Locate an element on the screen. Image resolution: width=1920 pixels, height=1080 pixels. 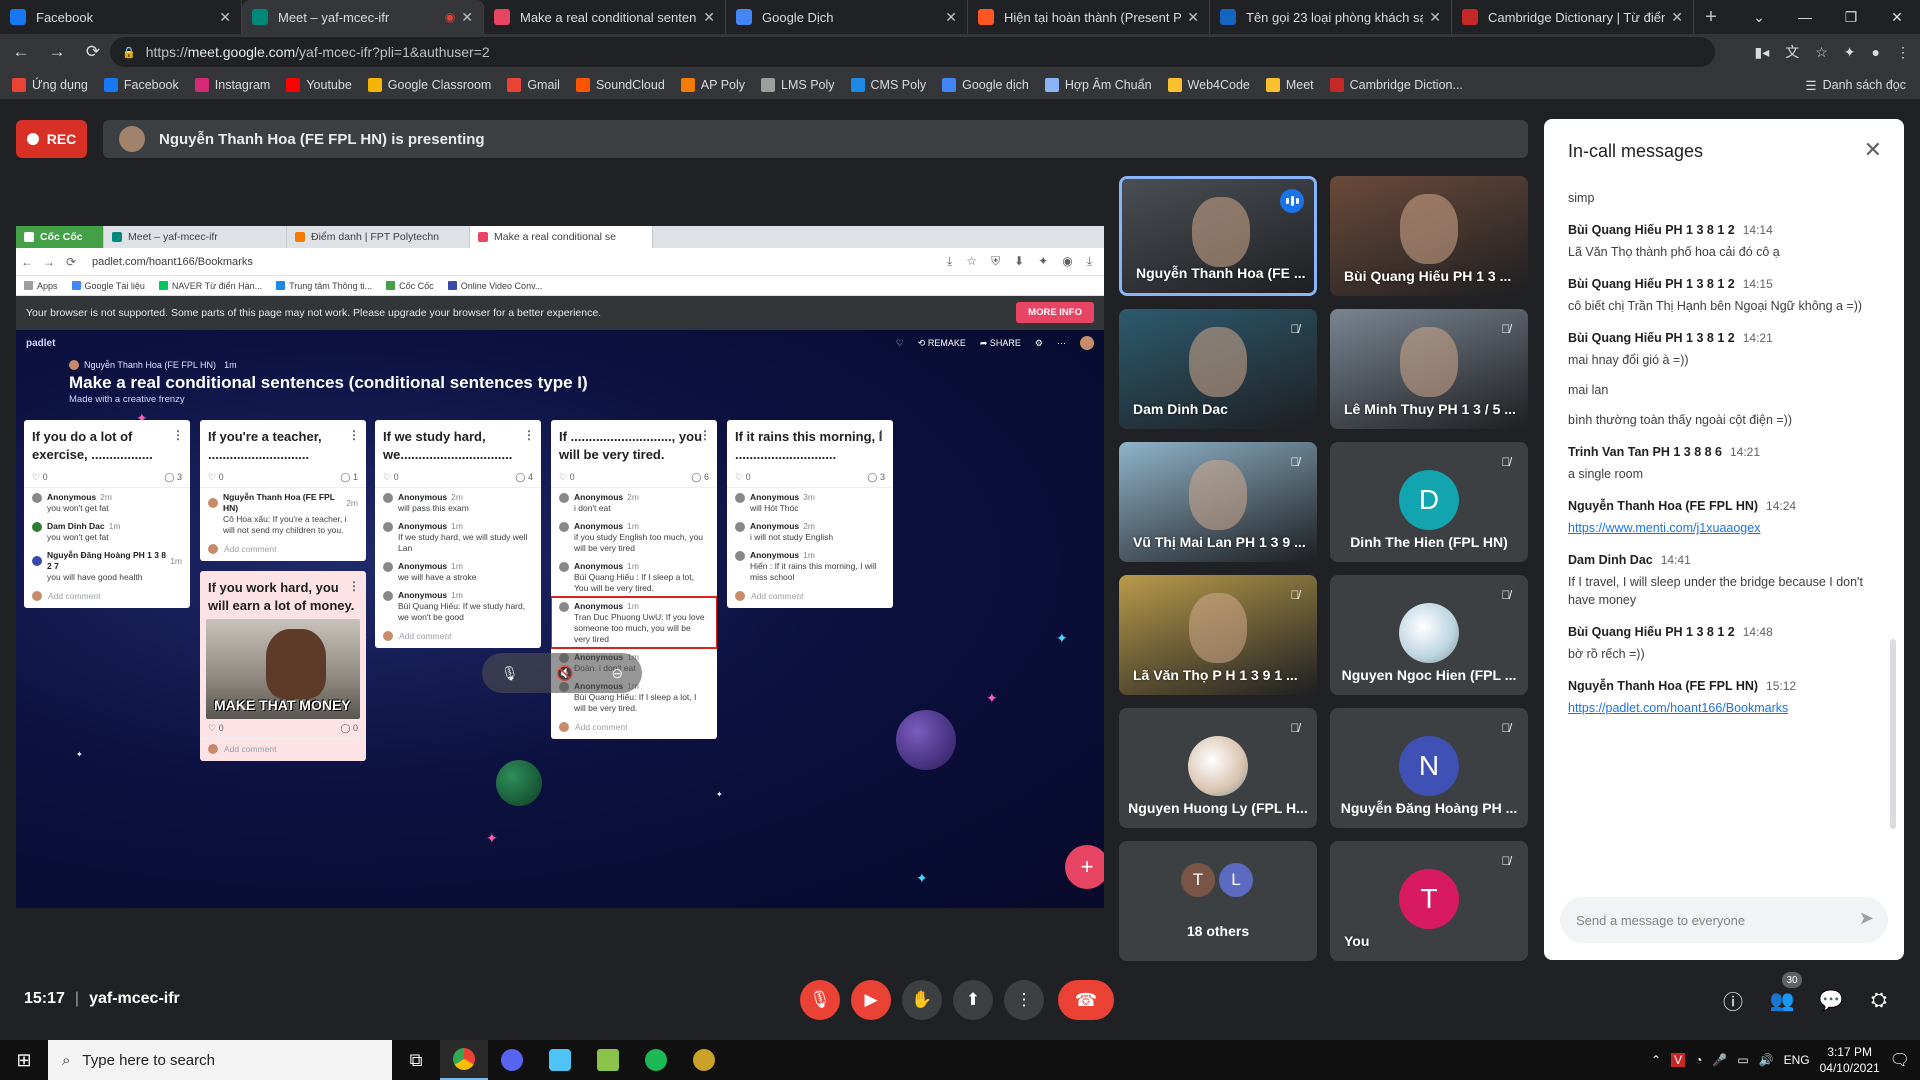
language-indicator: ENG is located at coordinates (1797, 1060).